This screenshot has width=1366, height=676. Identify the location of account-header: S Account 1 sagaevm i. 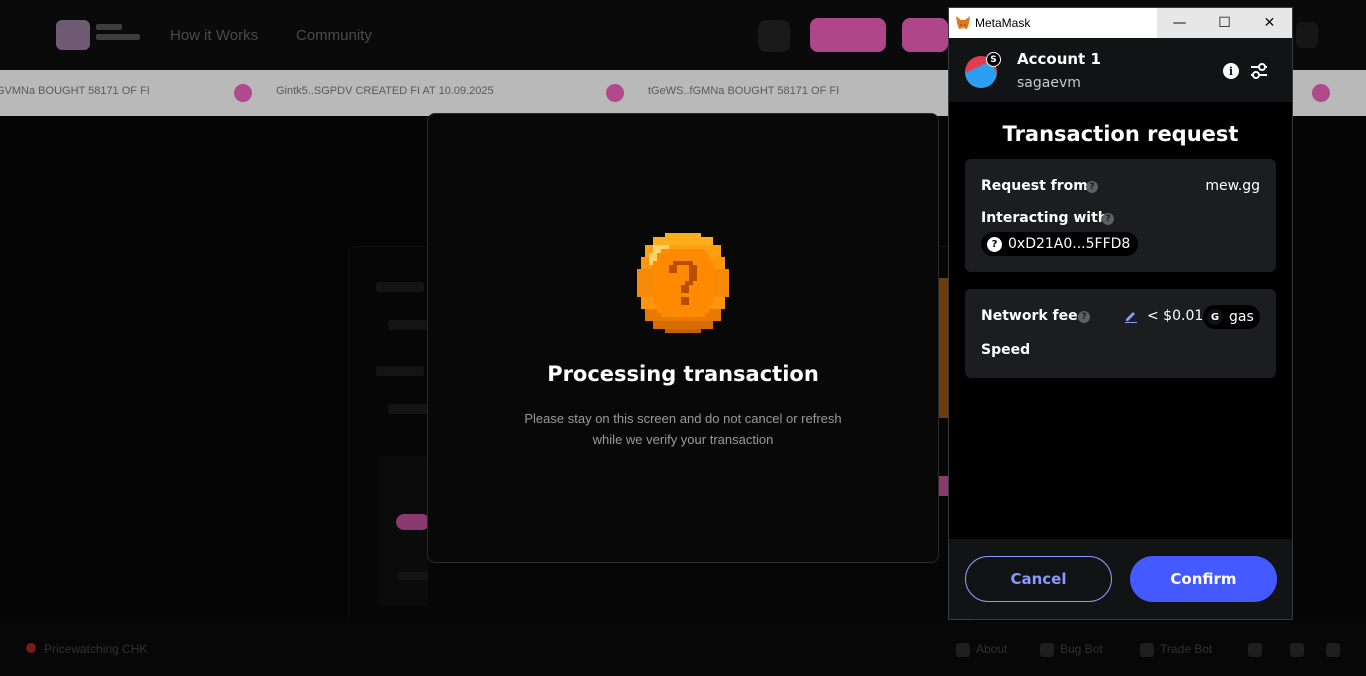
(1120, 70).